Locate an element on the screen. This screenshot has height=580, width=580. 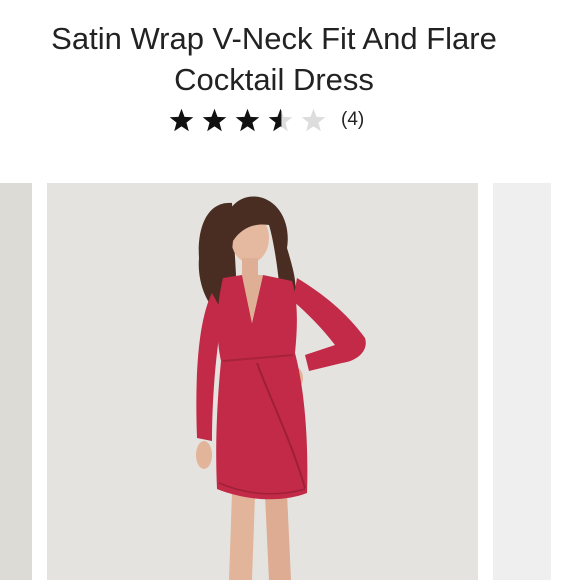
star-half-icon is located at coordinates (280, 119).